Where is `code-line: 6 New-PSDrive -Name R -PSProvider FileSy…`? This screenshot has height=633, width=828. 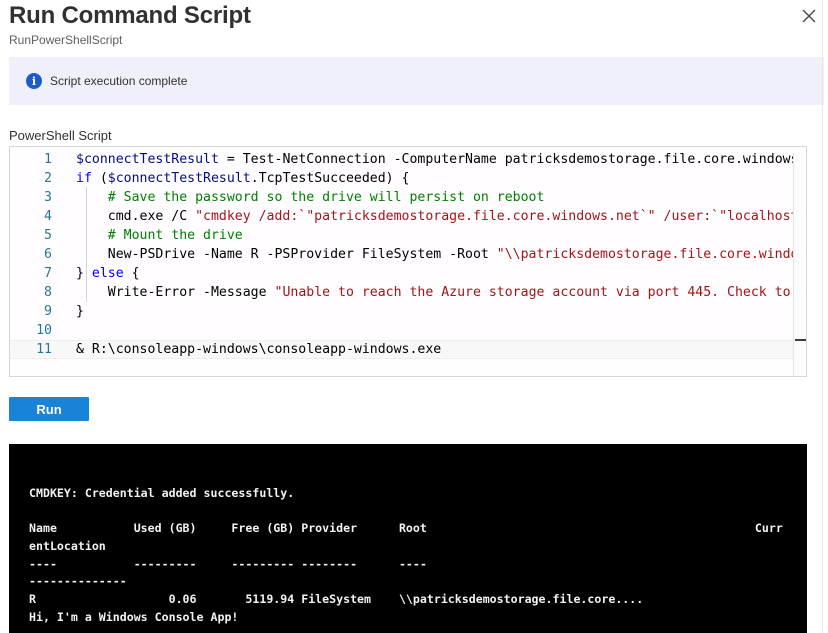
code-line: 6 New-PSDrive -Name R -PSProvider FileSy… is located at coordinates (408, 254).